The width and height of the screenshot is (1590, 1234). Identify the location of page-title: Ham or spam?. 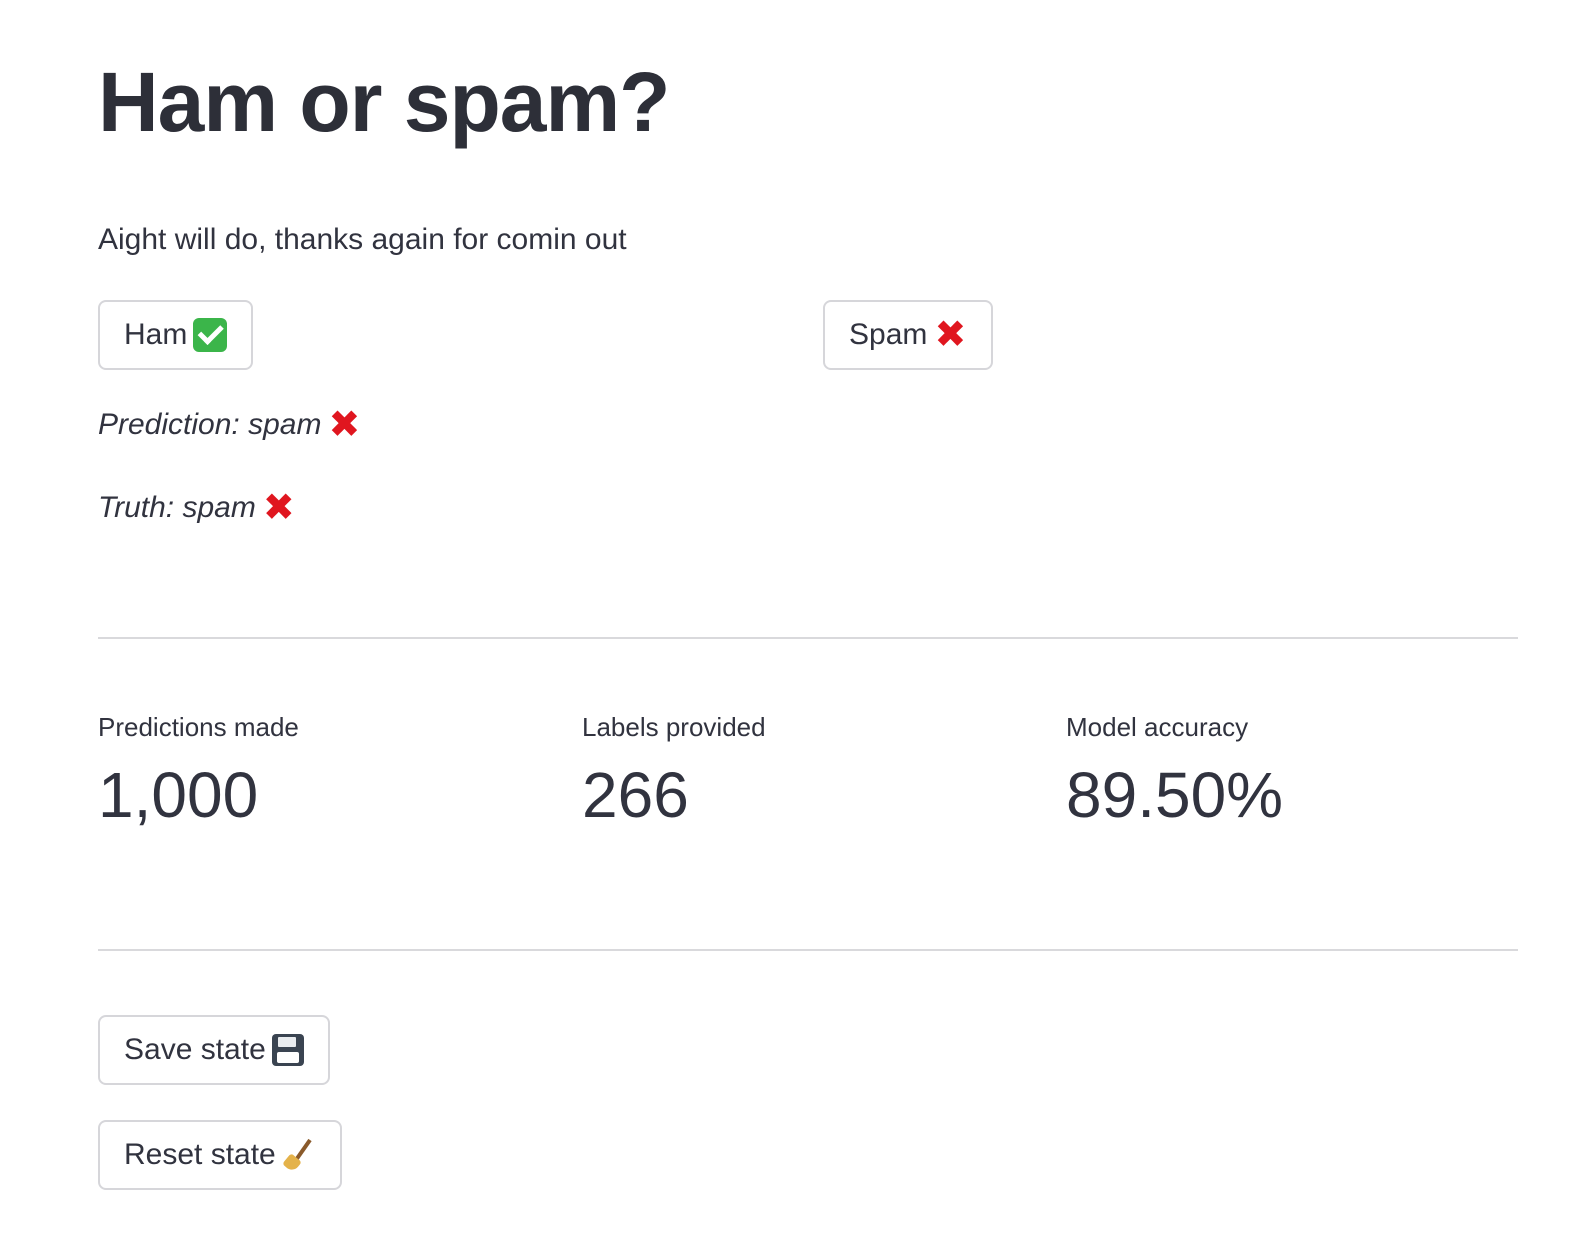
(384, 102).